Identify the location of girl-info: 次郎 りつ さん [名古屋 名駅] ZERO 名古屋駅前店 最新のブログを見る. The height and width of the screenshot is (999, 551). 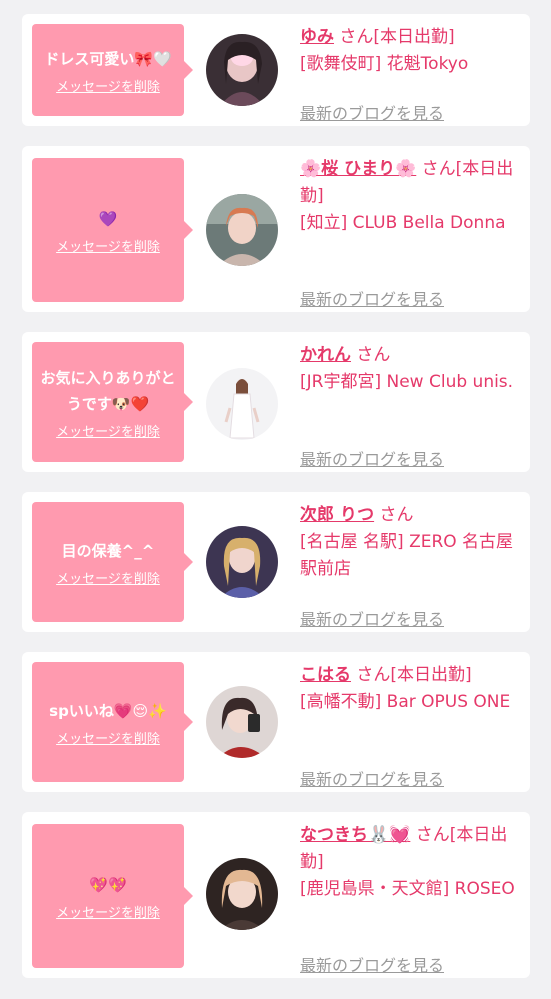
(412, 565).